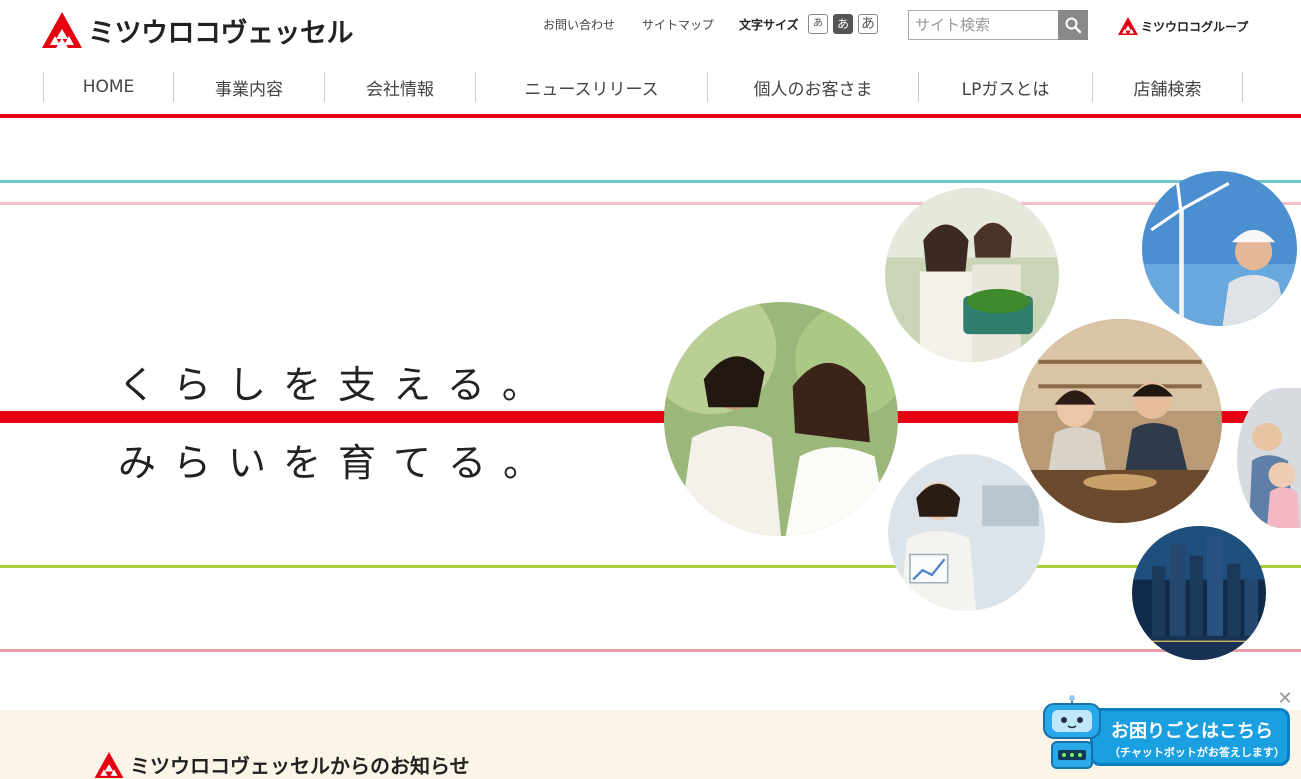 This screenshot has width=1301, height=779. I want to click on photo-mother-daughter, so click(781, 419).